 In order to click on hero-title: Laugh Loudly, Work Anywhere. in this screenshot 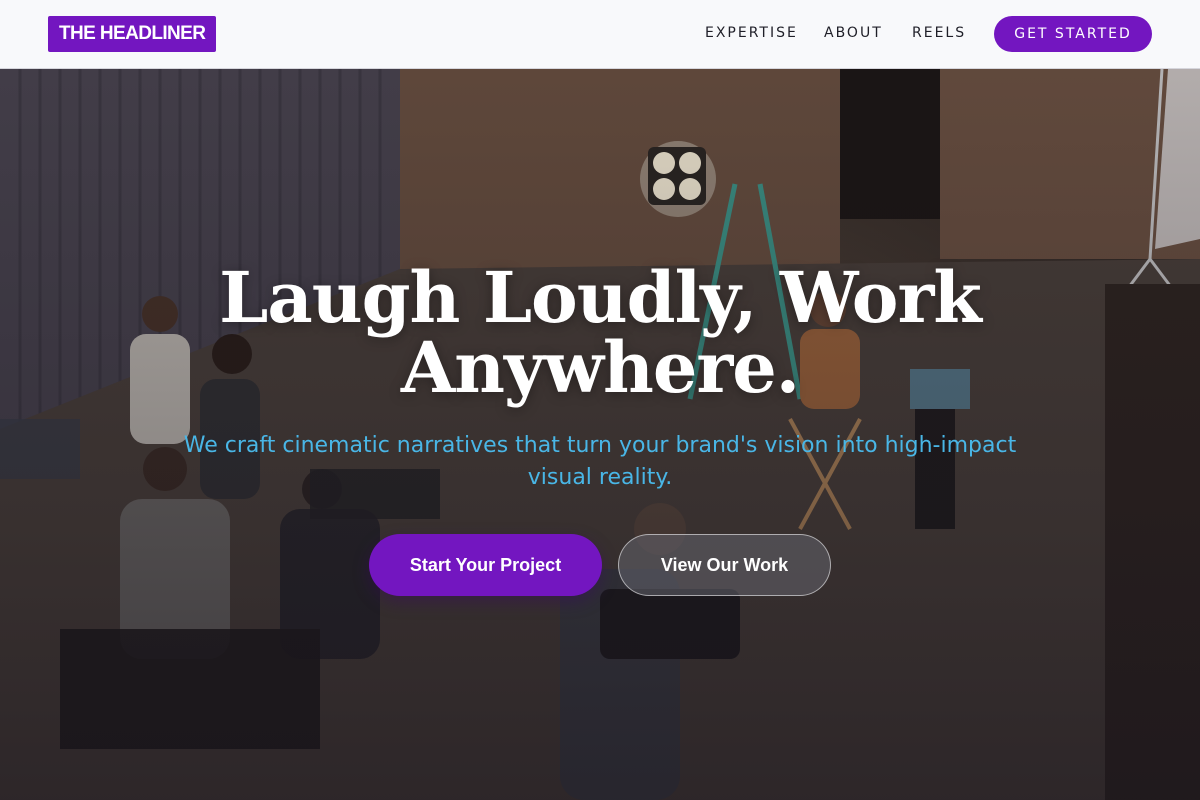, I will do `click(600, 333)`.